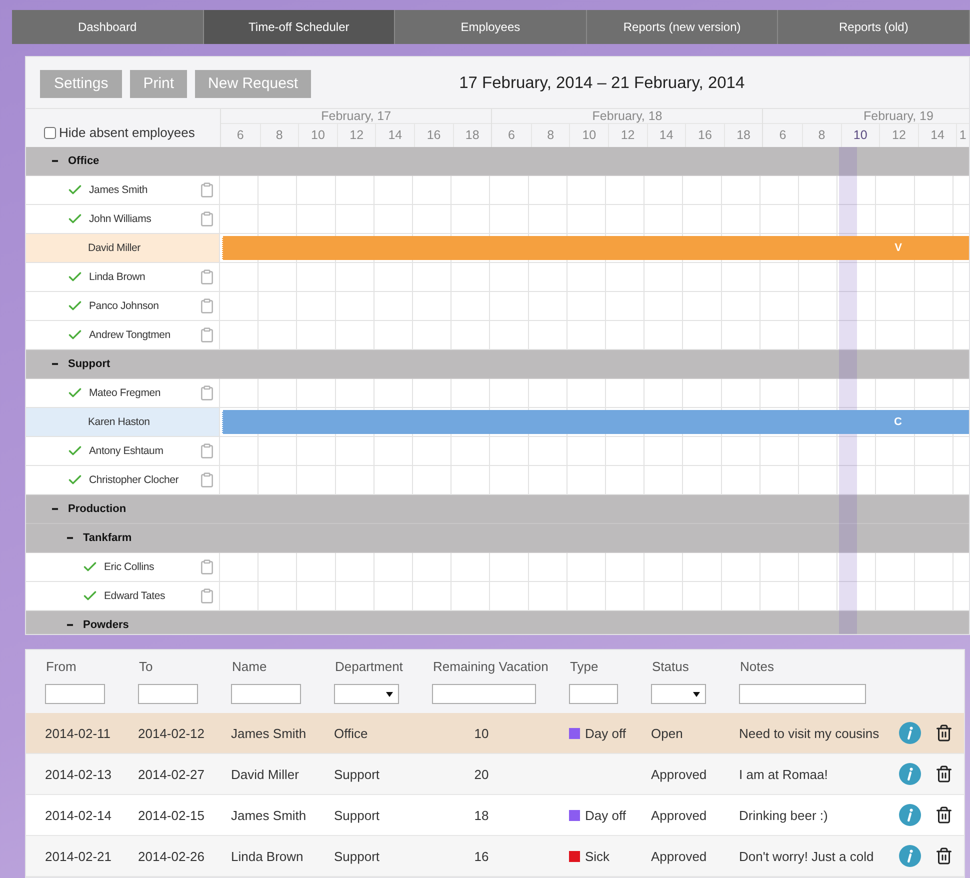  Describe the element at coordinates (165, 733) in the screenshot. I see `table-cell: 2014-02-12` at that location.